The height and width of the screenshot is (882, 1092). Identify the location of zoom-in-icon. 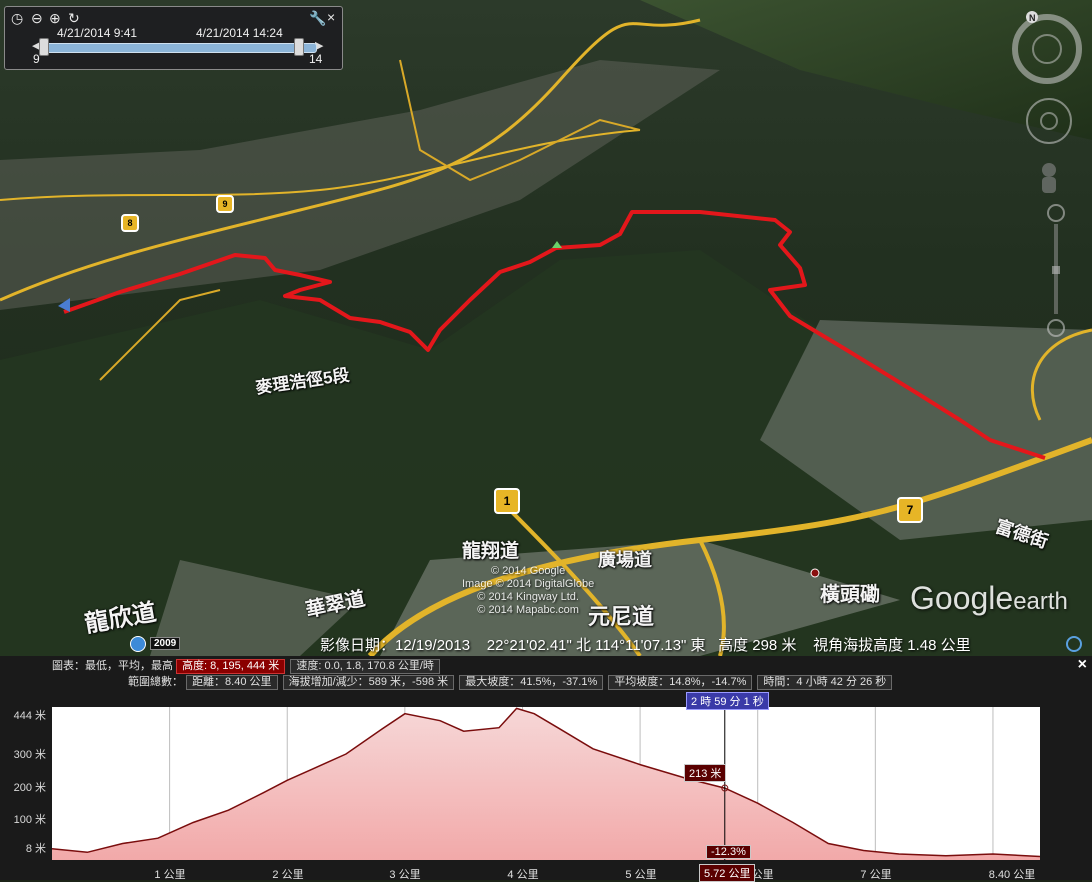
(1056, 213).